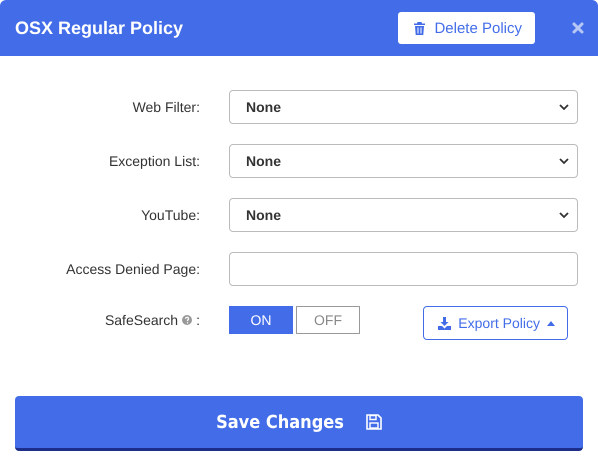 This screenshot has width=598, height=465. Describe the element at coordinates (132, 269) in the screenshot. I see `field-label: Access Denied Page:` at that location.